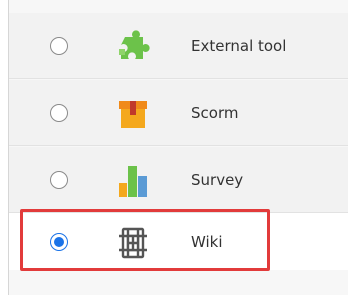 The image size is (348, 295). Describe the element at coordinates (217, 179) in the screenshot. I see `activity-label: Survey` at that location.